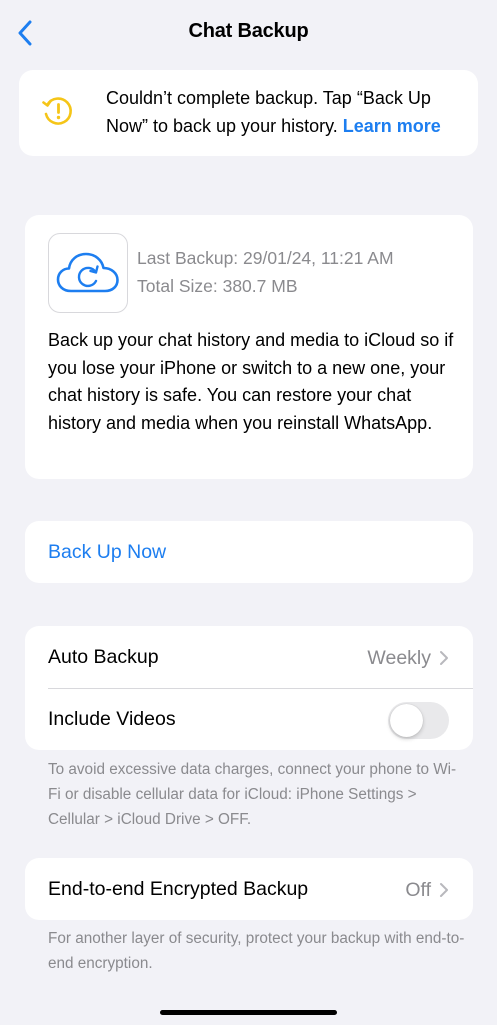 The height and width of the screenshot is (1025, 497). What do you see at coordinates (103, 657) in the screenshot?
I see `auto-backup-label: Auto Backup` at bounding box center [103, 657].